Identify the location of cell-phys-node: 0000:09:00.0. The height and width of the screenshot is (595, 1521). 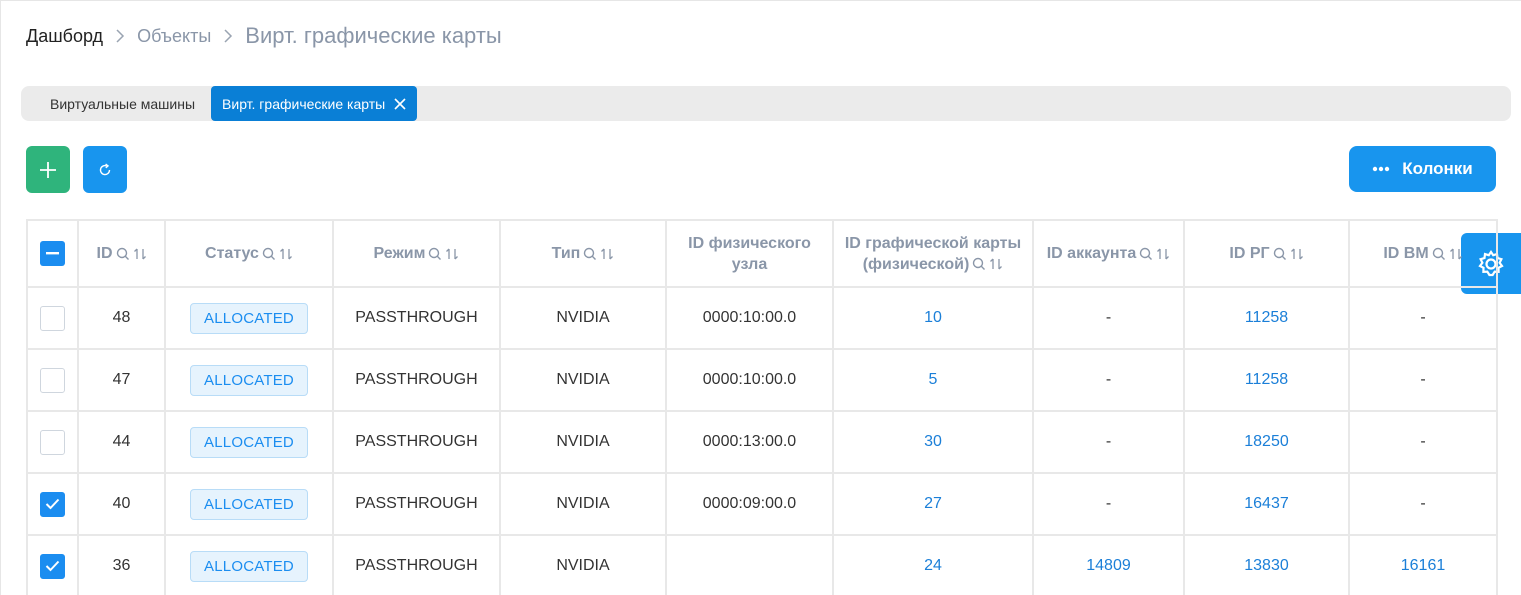
(749, 504).